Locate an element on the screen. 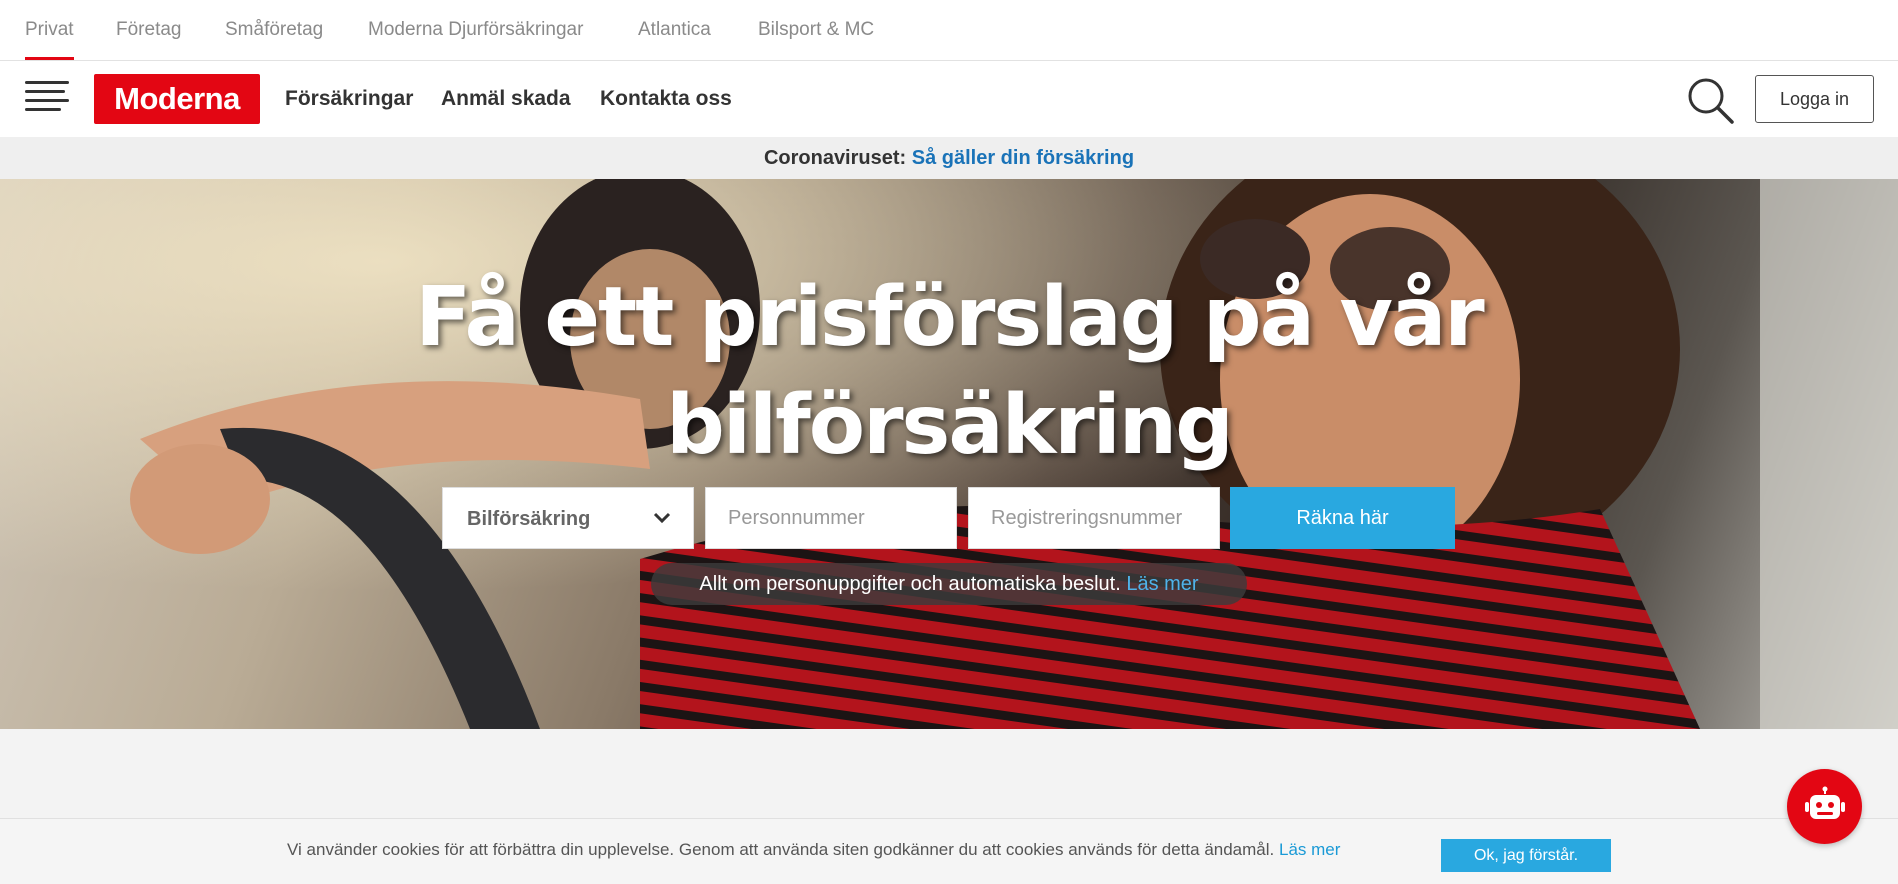 Image resolution: width=1898 pixels, height=884 pixels. personnummer-field is located at coordinates (831, 518).